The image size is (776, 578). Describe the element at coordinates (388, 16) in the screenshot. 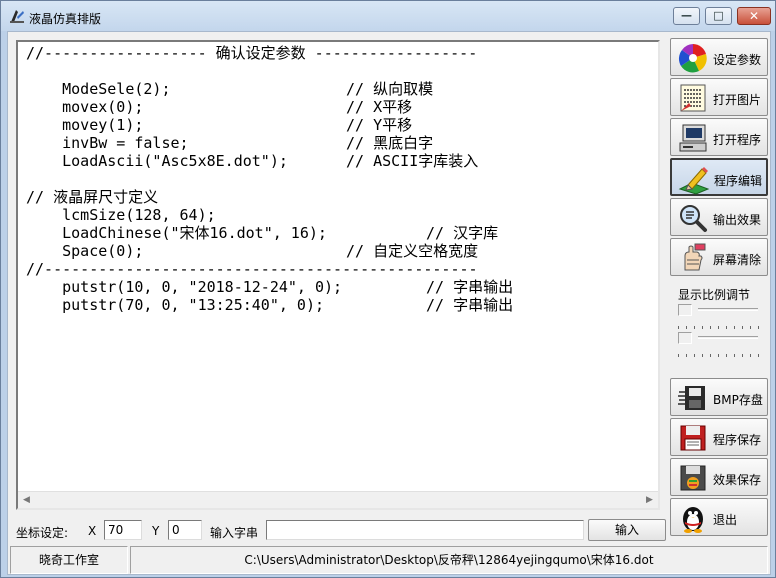

I see `title-bar: 液晶仿真排版 — □ ✕` at that location.